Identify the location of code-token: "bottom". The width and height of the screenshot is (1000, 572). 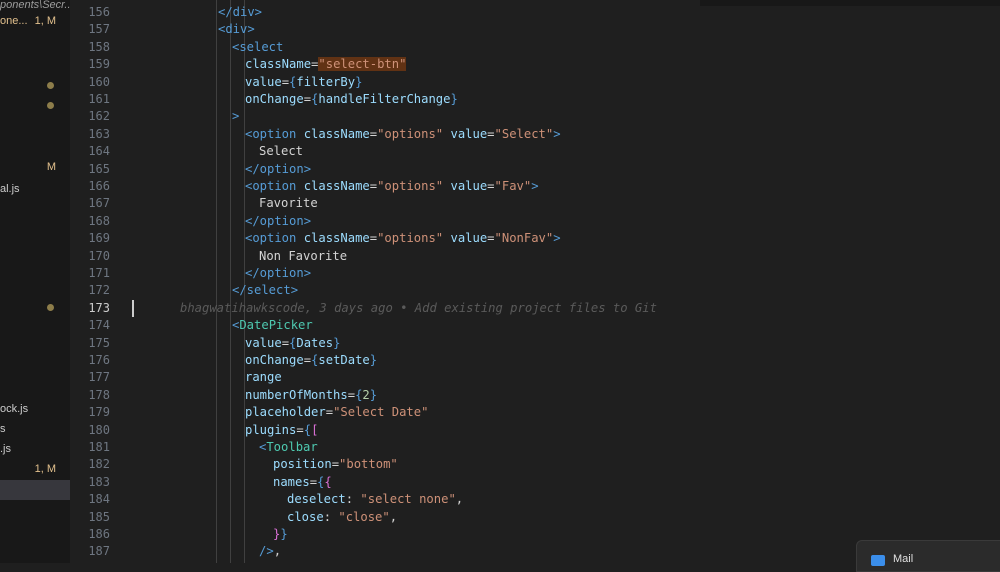
(368, 464).